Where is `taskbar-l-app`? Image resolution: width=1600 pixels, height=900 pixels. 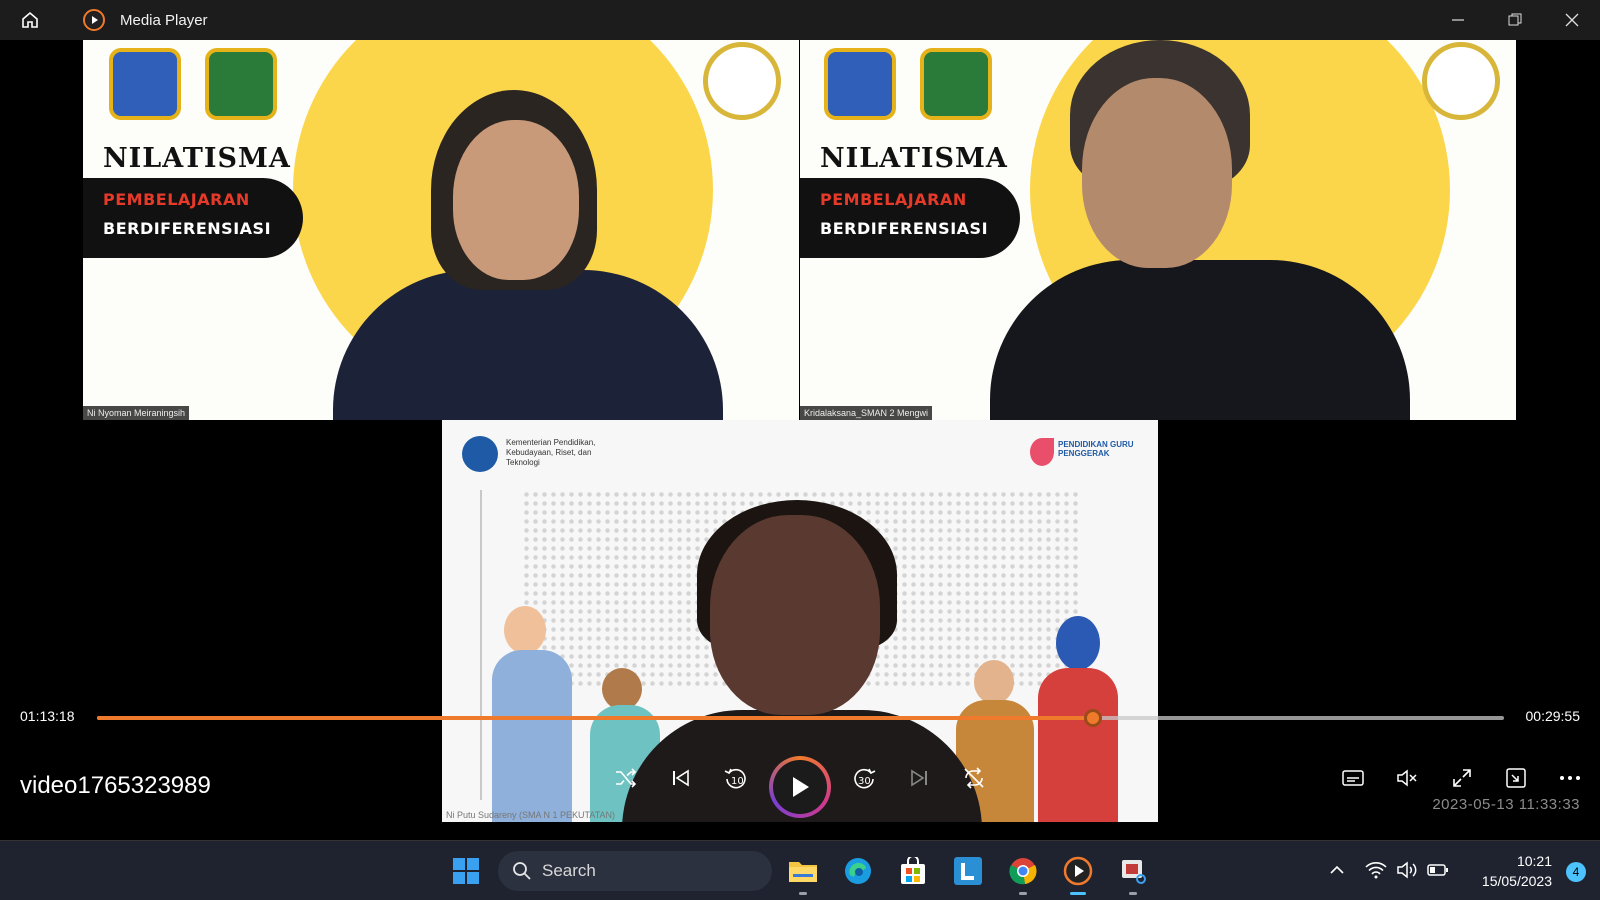
taskbar-l-app is located at coordinates (968, 871).